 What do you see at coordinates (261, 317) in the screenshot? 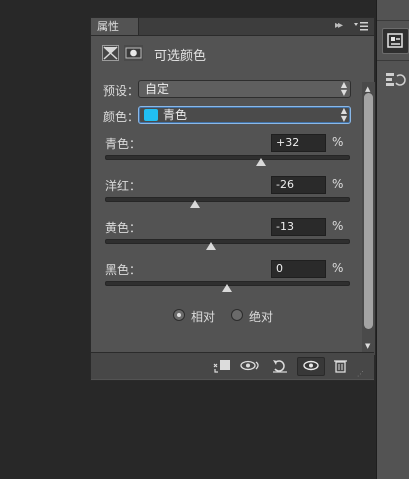
I see `absolute-label: 绝对` at bounding box center [261, 317].